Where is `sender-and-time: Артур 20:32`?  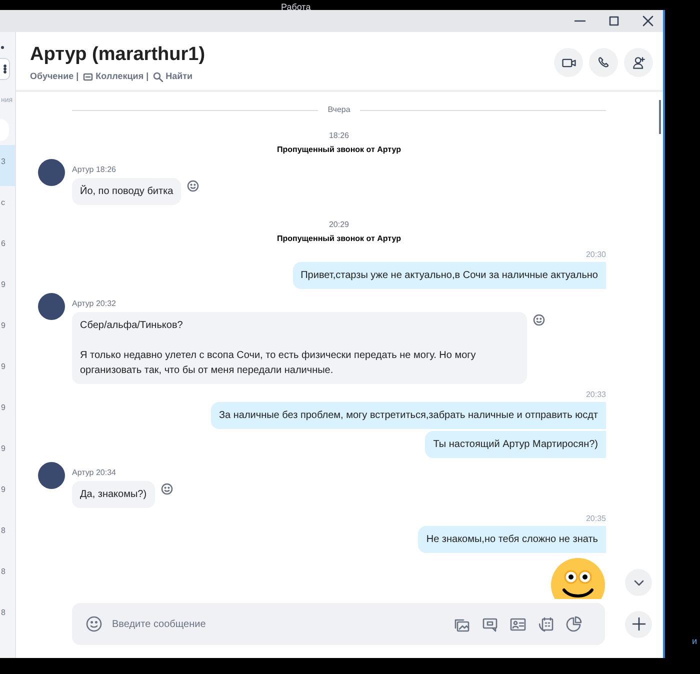 sender-and-time: Артур 20:32 is located at coordinates (94, 304).